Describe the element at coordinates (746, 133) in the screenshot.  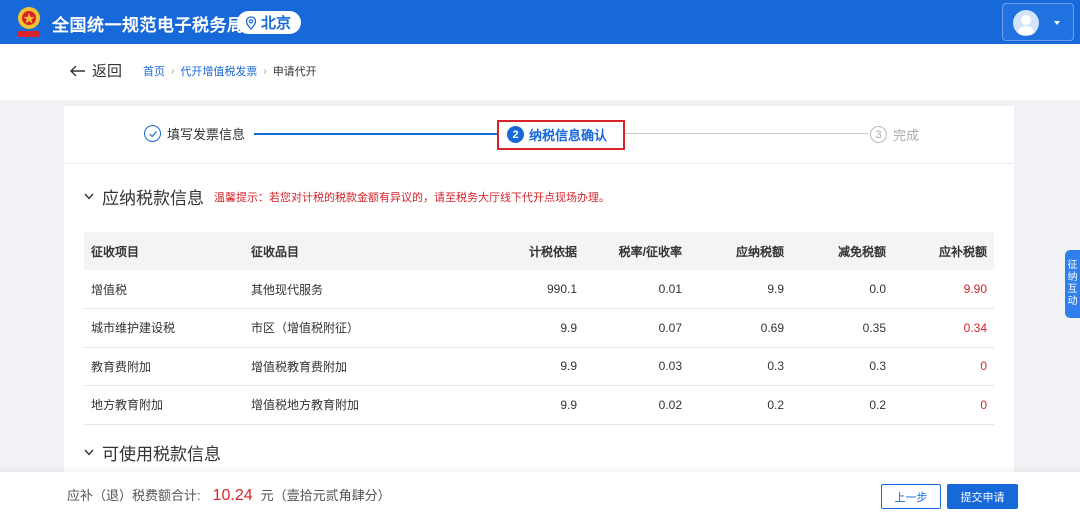
I see `step-connector-pending` at that location.